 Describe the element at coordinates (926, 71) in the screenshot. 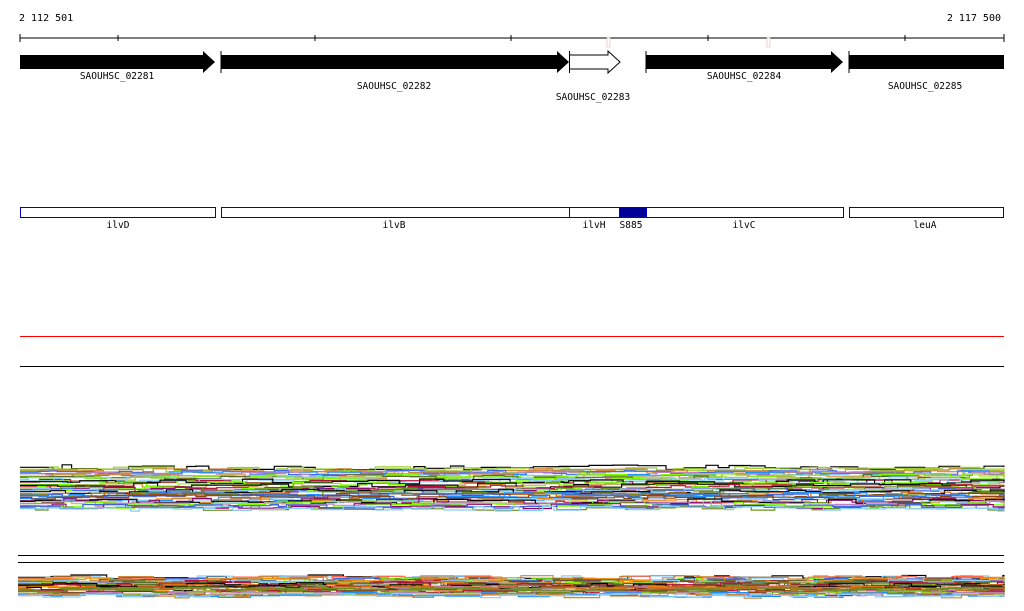

I see `gene-SAOUHSC_02285: SAOUHSC_02285` at that location.